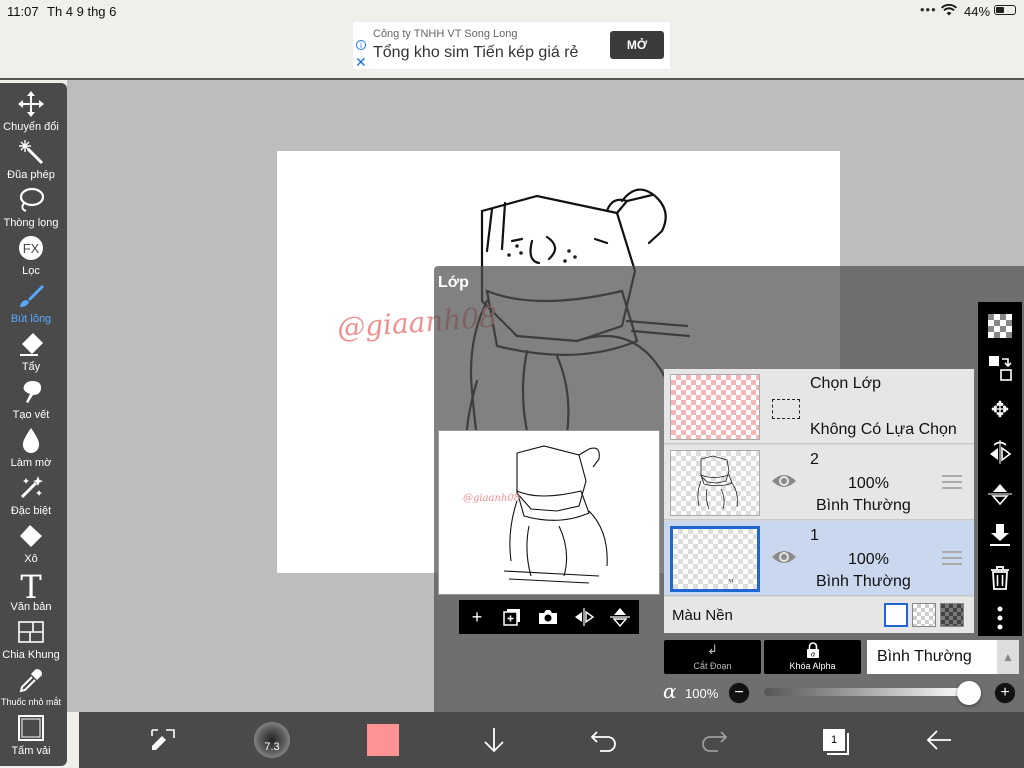 The image size is (1024, 768). Describe the element at coordinates (1005, 10) in the screenshot. I see `battery-icon` at that location.